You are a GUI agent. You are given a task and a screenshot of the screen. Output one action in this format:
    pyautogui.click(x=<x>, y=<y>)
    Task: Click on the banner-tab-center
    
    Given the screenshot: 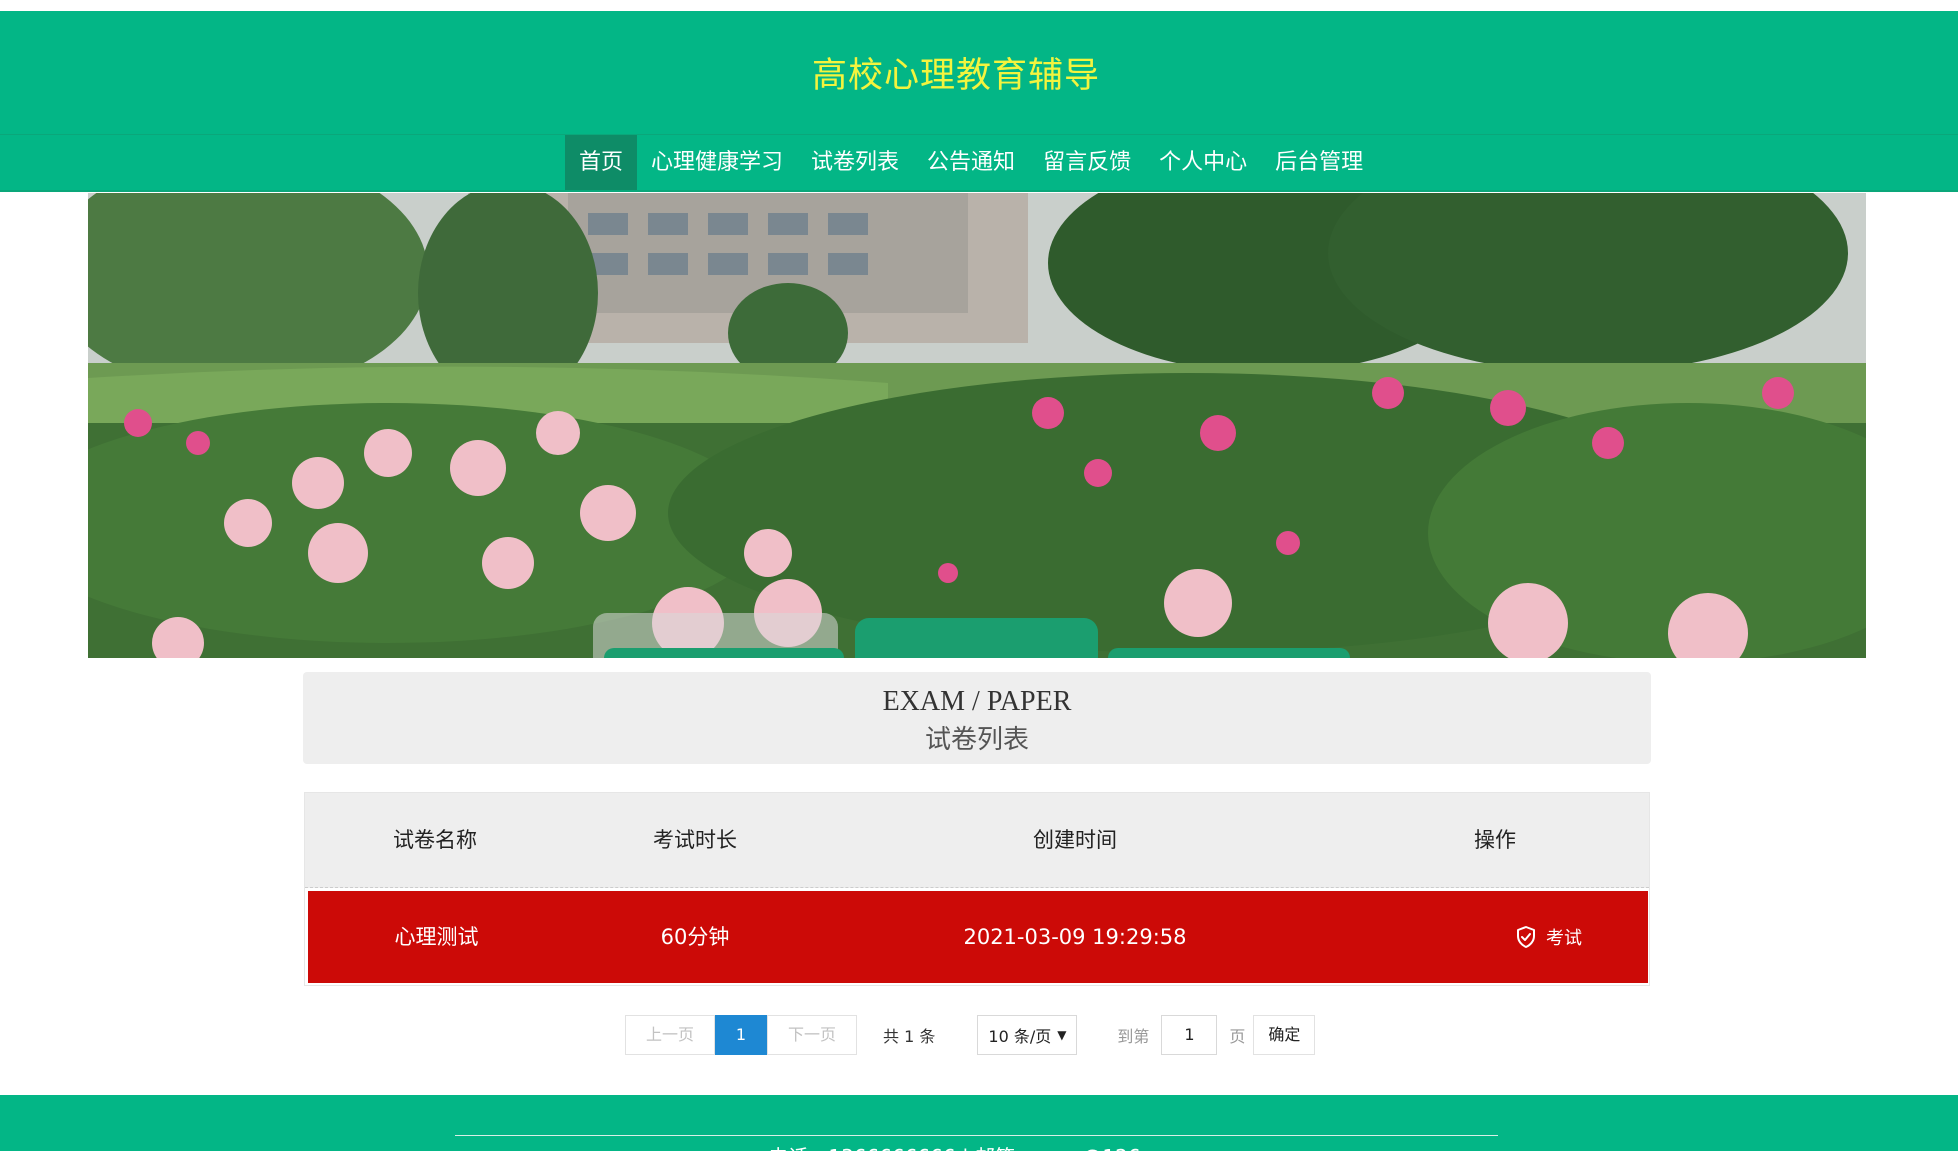 What is the action you would take?
    pyautogui.click(x=976, y=638)
    